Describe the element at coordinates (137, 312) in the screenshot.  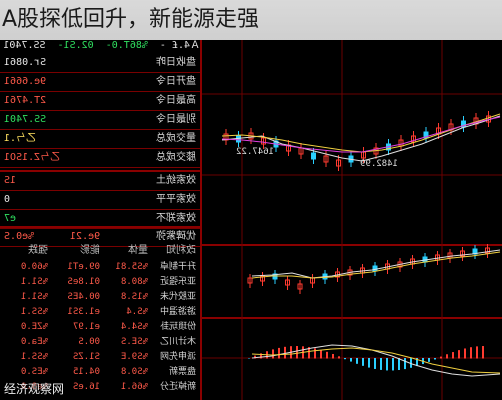
I see `sector-change: %S.4` at that location.